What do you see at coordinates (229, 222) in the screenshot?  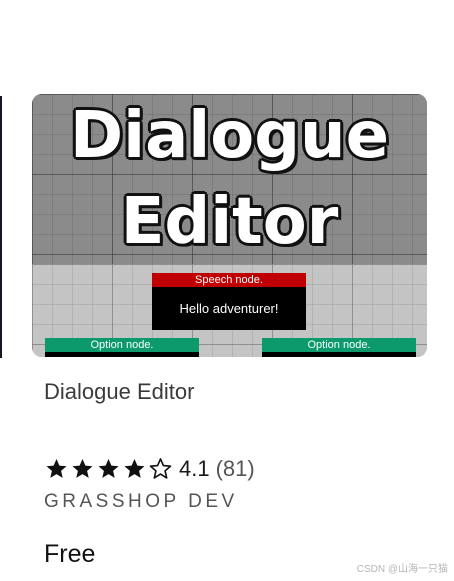 I see `thumbnail-title-line2: Editor` at bounding box center [229, 222].